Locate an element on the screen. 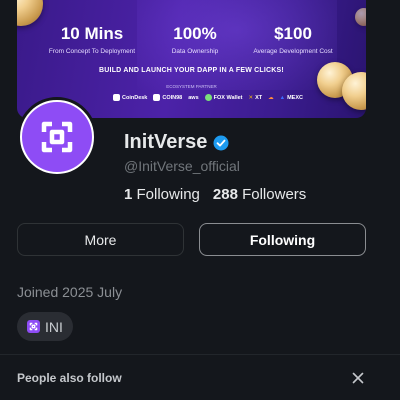 The height and width of the screenshot is (400, 400). partner-logo: CoinDesk is located at coordinates (130, 97).